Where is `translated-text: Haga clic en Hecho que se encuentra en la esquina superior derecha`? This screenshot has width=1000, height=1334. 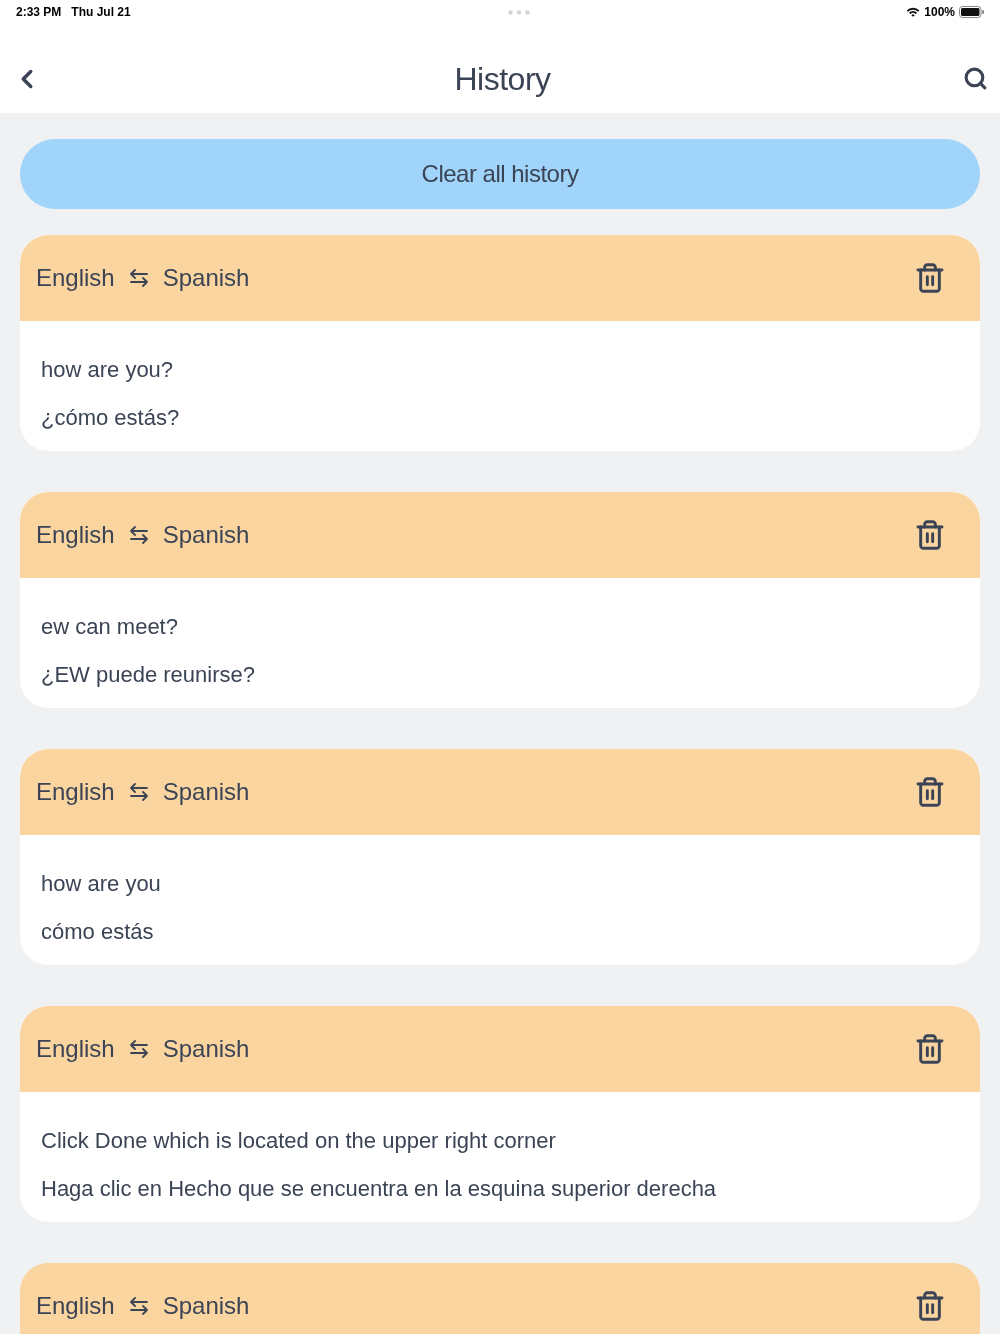 translated-text: Haga clic en Hecho que se encuentra en la esquina superior derecha is located at coordinates (379, 1189).